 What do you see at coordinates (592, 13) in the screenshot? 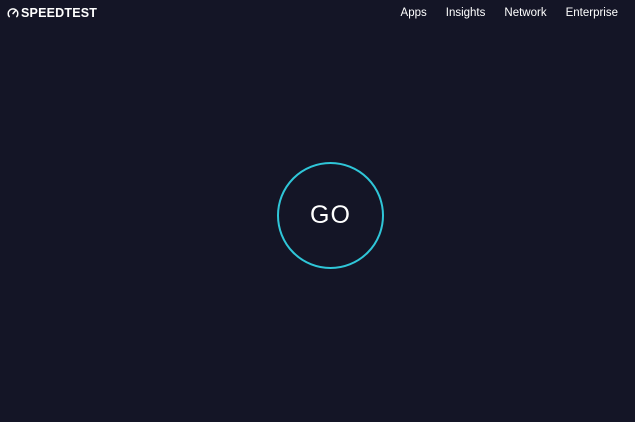
I see `nav-link-enterprise: Enterprise` at bounding box center [592, 13].